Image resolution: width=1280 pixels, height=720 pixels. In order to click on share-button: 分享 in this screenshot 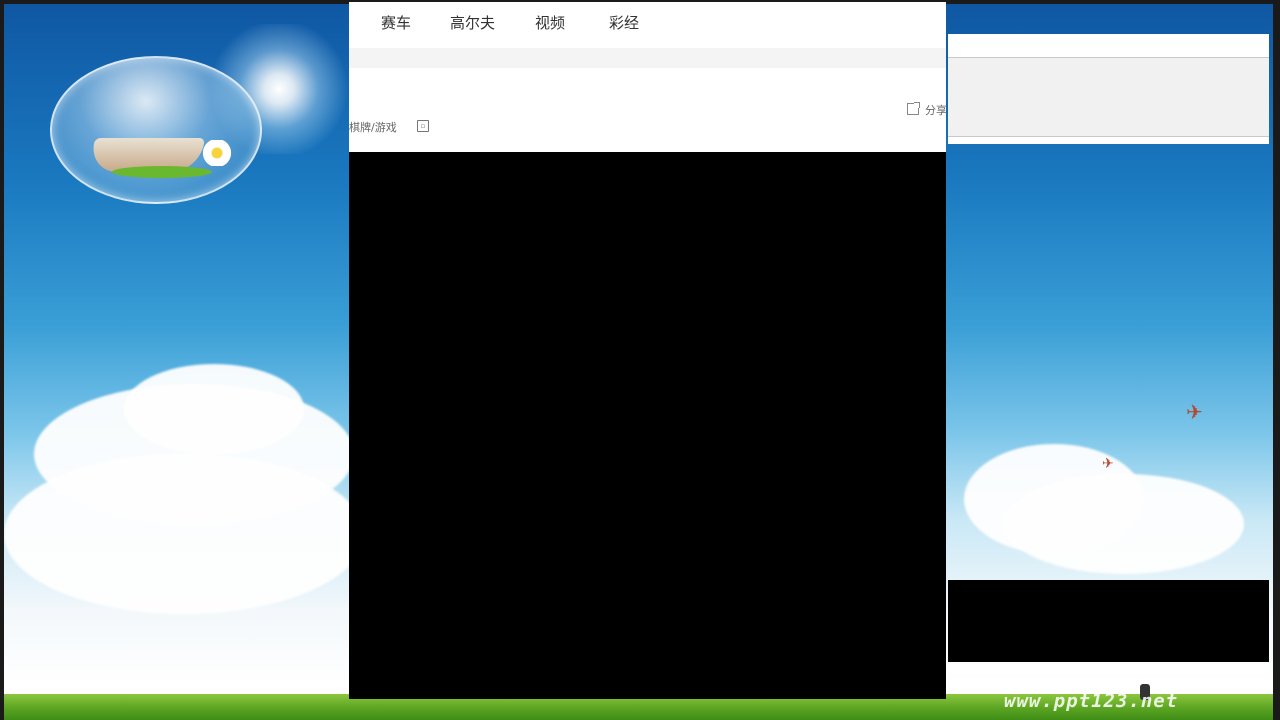, I will do `click(926, 110)`.